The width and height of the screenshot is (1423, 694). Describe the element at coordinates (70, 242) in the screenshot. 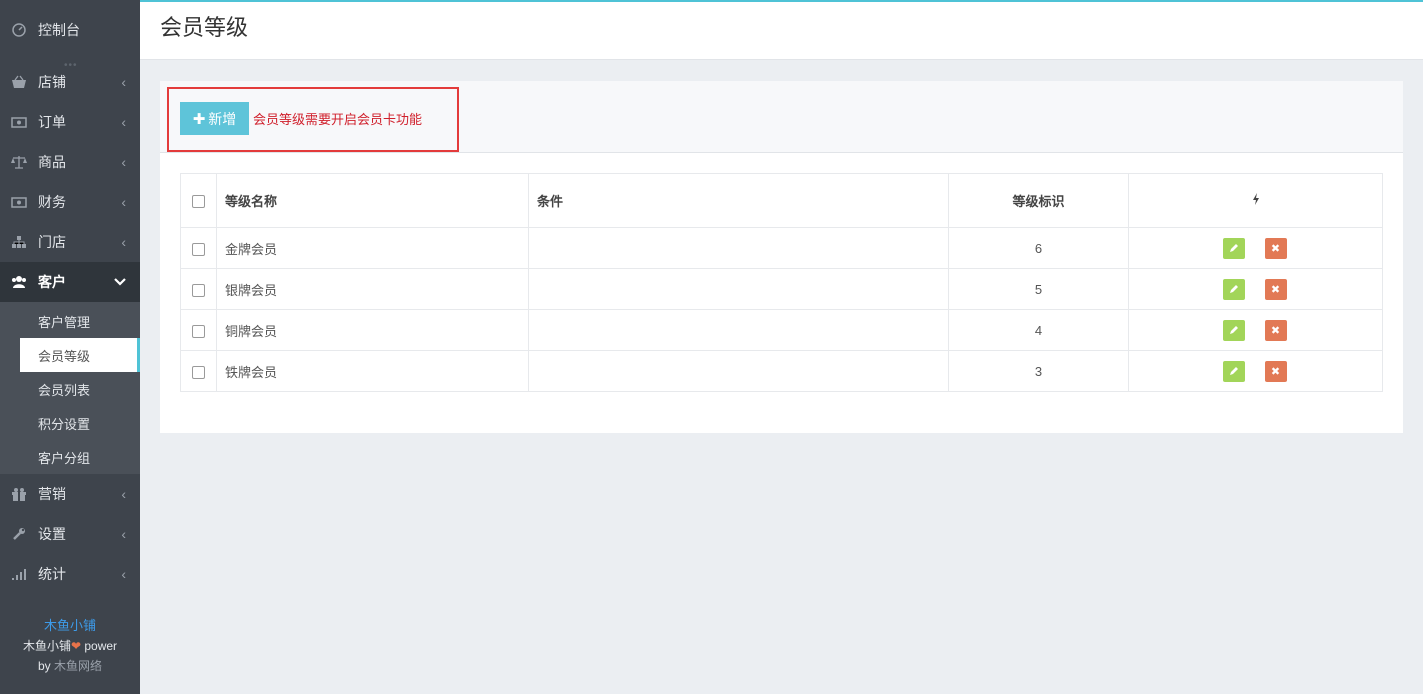

I see `sidebar-item-store: 门店 ‹` at that location.